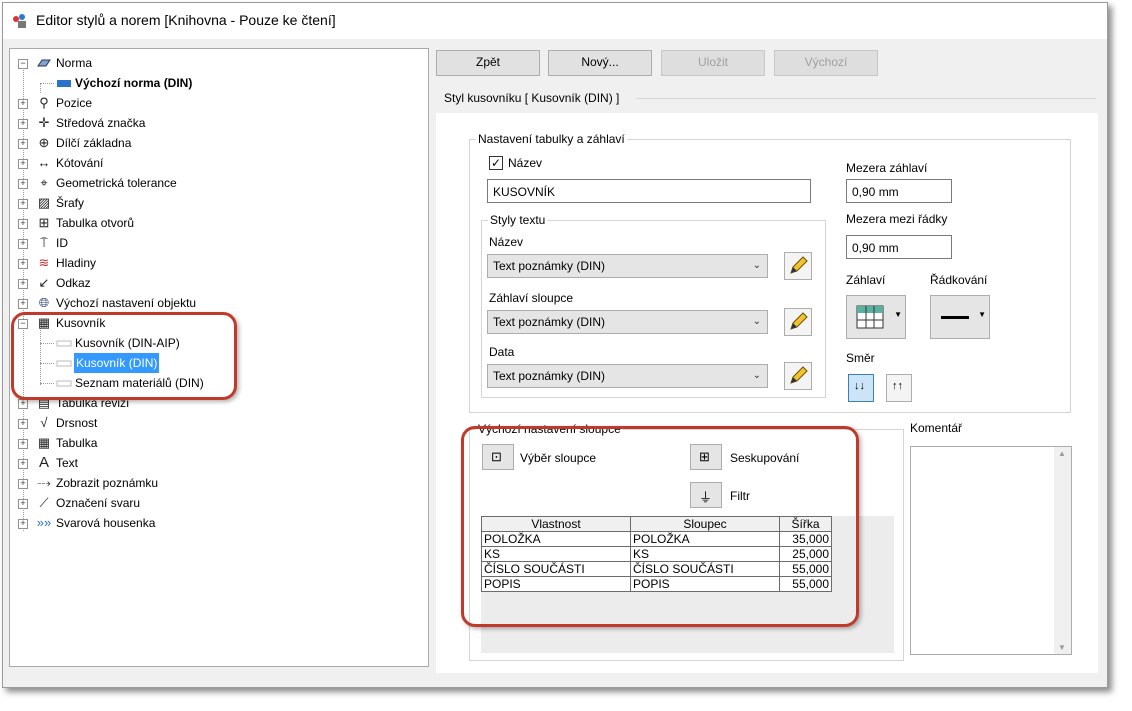 This screenshot has width=1132, height=711. Describe the element at coordinates (498, 457) in the screenshot. I see `column-chooser-button: ⊡` at that location.